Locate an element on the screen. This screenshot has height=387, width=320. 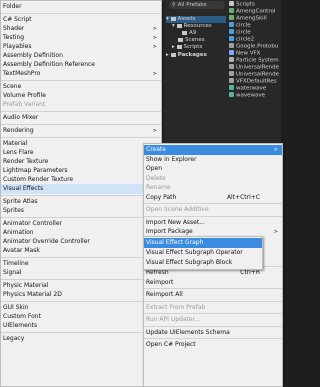
create-menu-item-sprites: Sprites> is located at coordinates (81, 211).